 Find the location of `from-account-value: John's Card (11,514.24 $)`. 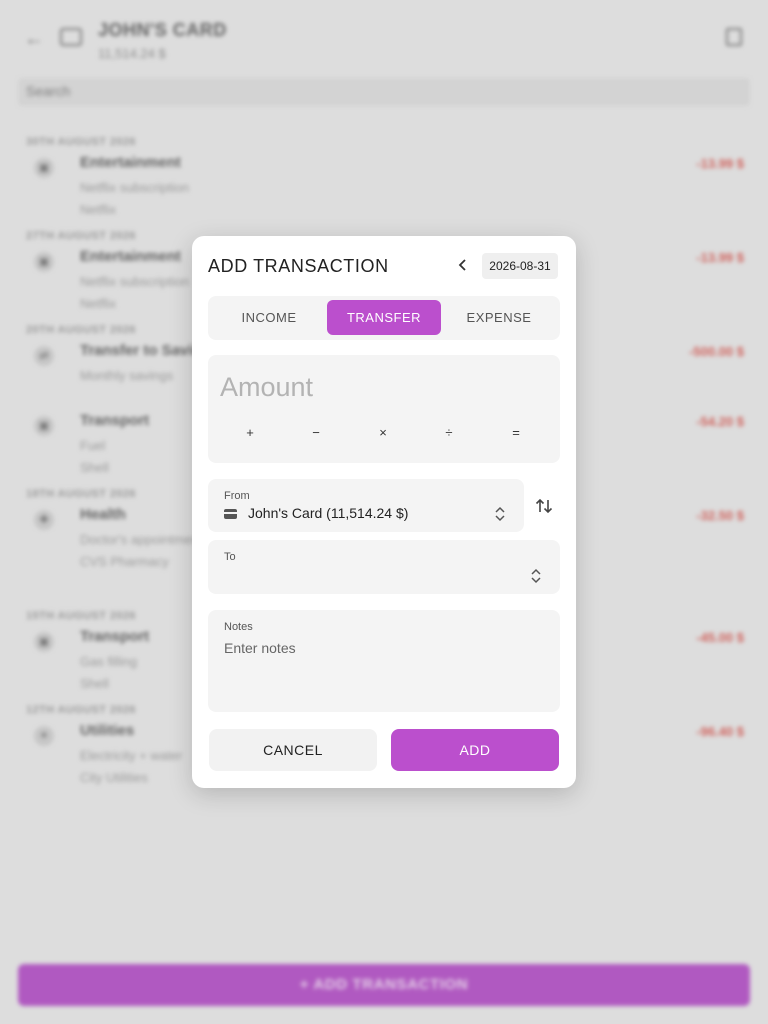

from-account-value: John's Card (11,514.24 $) is located at coordinates (328, 513).